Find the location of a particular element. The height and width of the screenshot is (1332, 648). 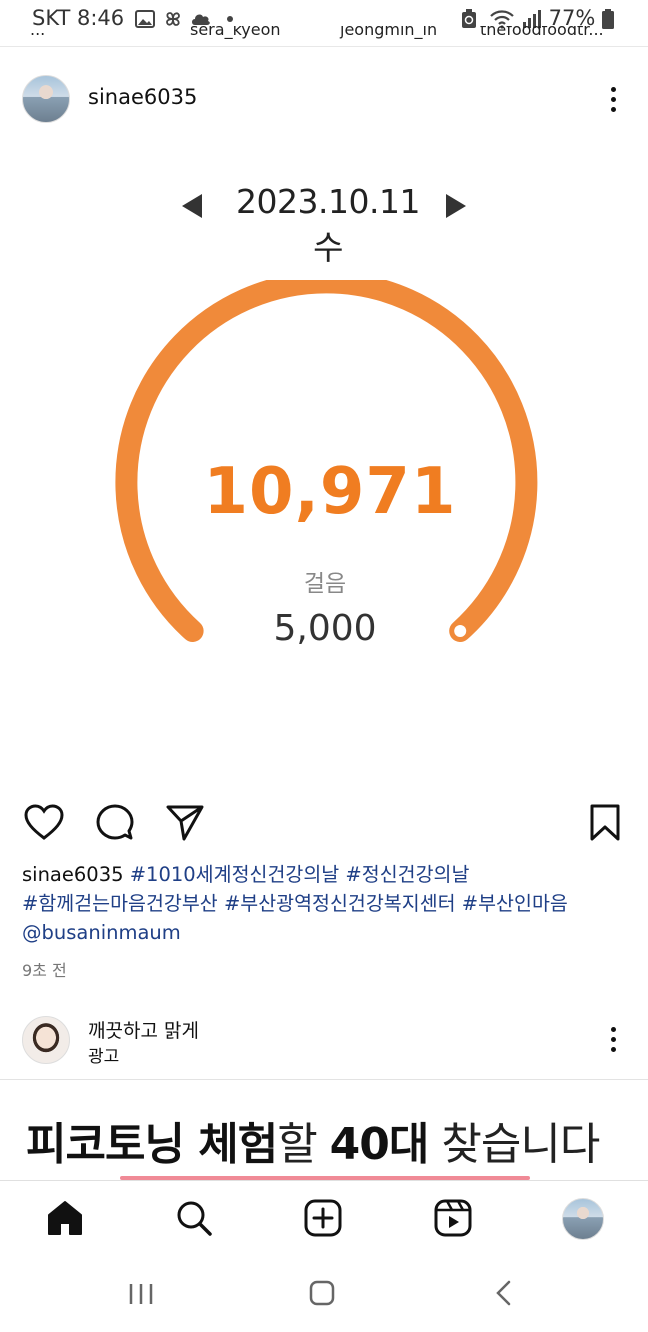

system-navigation is located at coordinates (324, 1295).